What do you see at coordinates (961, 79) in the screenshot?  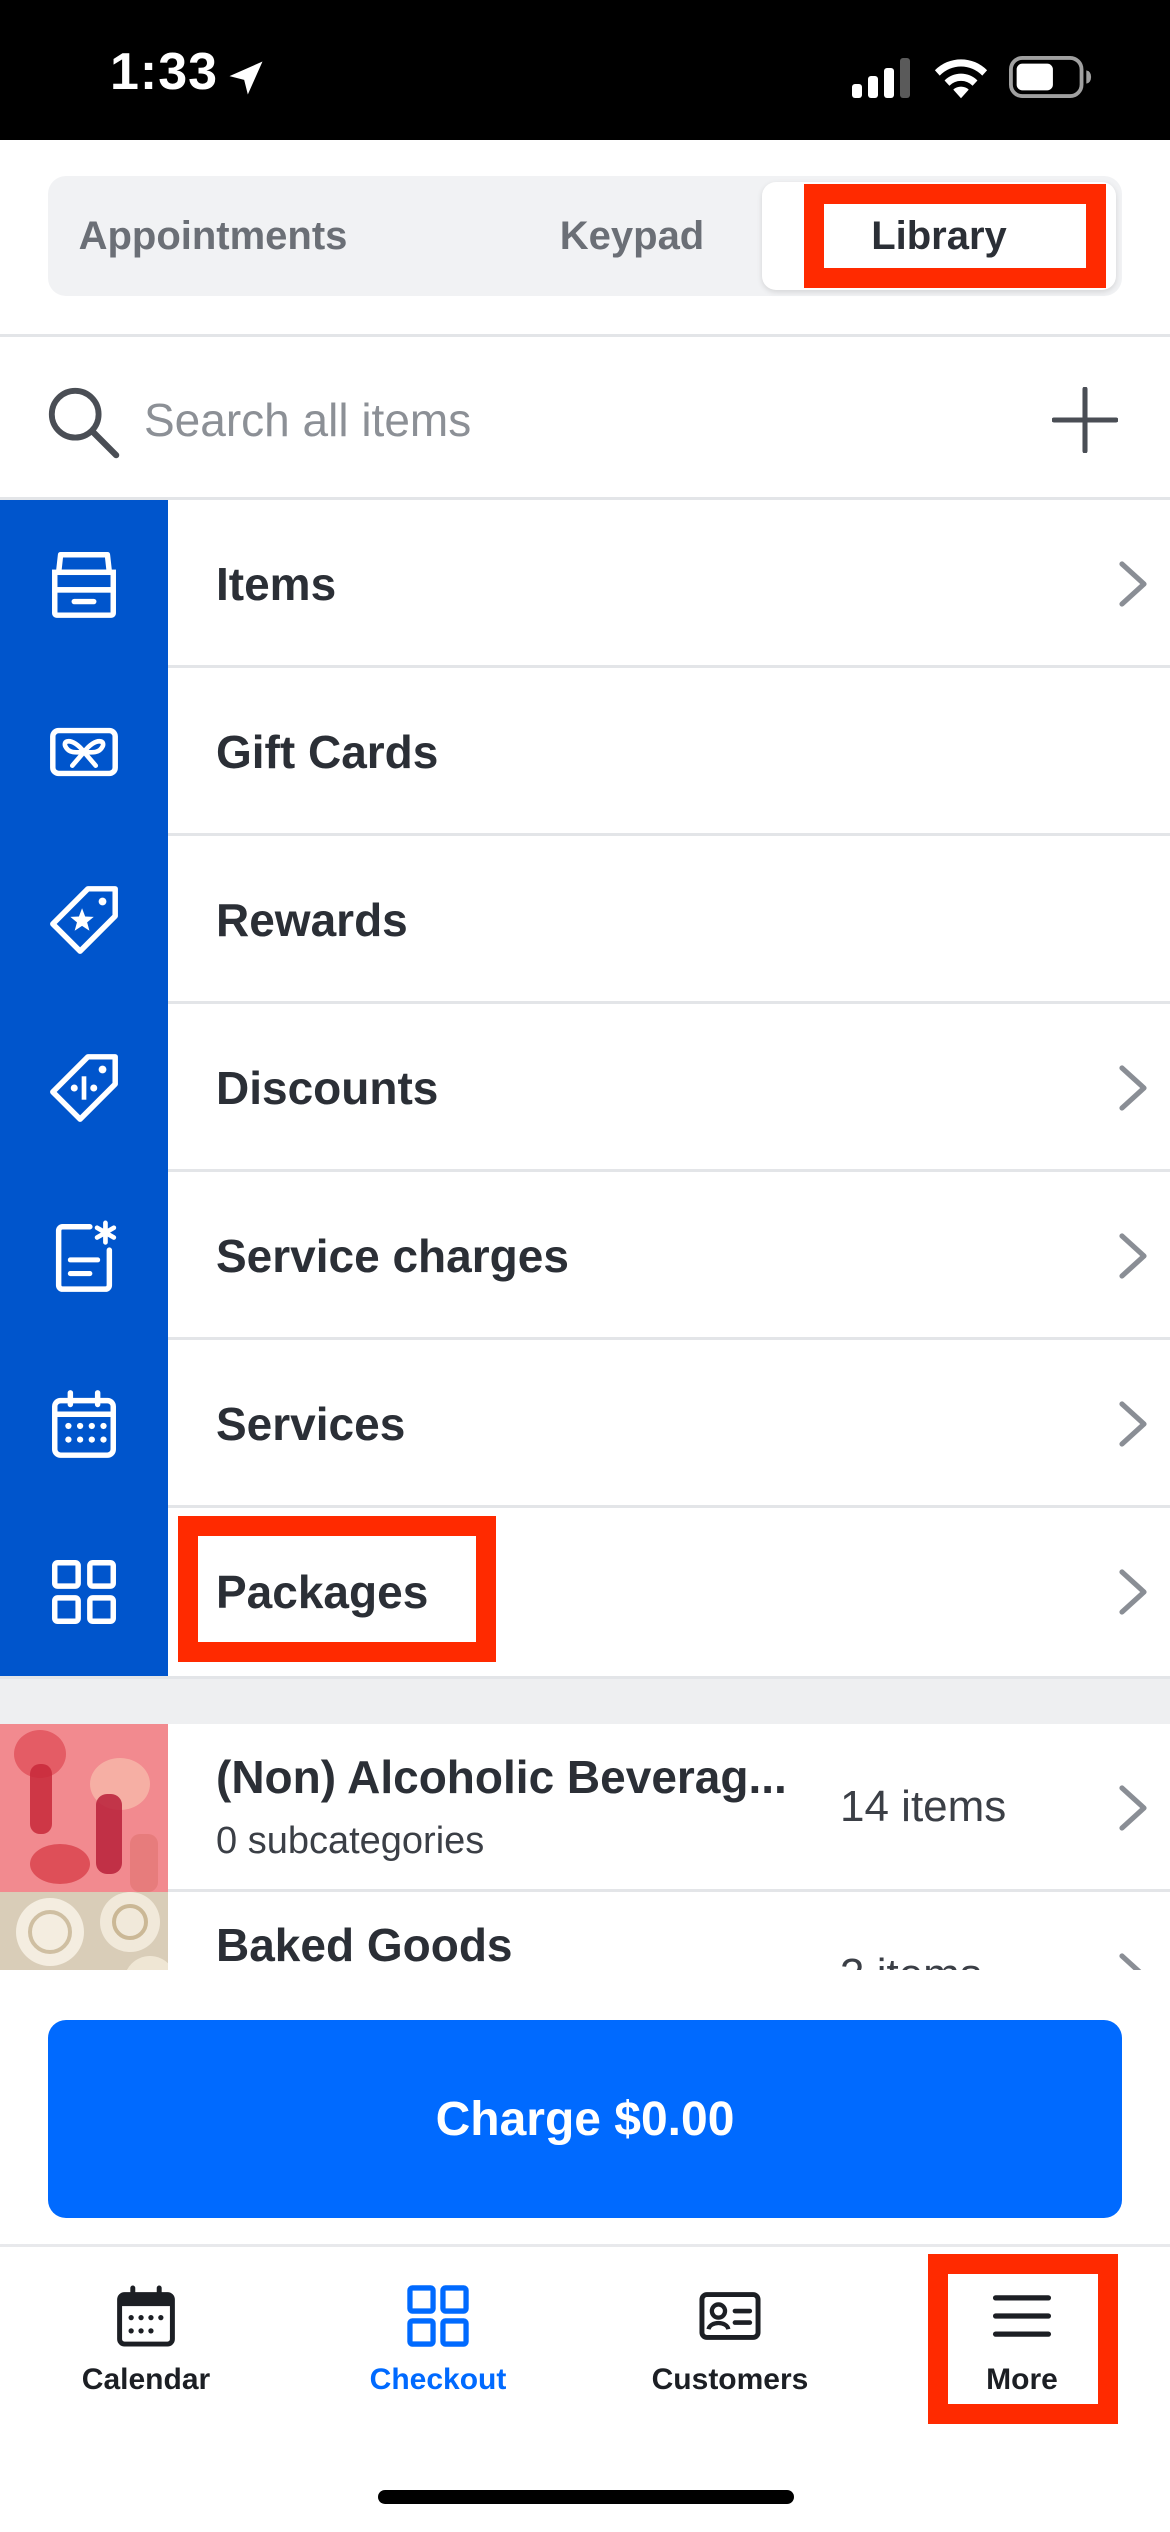 I see `wifi-icon` at bounding box center [961, 79].